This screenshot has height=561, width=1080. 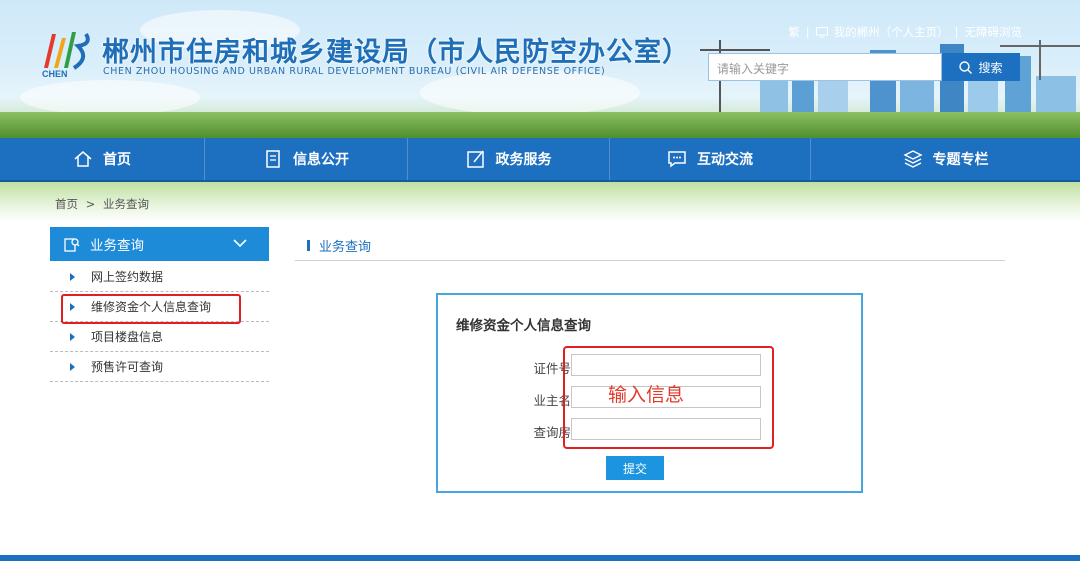 I want to click on sidebar-item-presale-permit: 预售许可查询, so click(x=159, y=367).